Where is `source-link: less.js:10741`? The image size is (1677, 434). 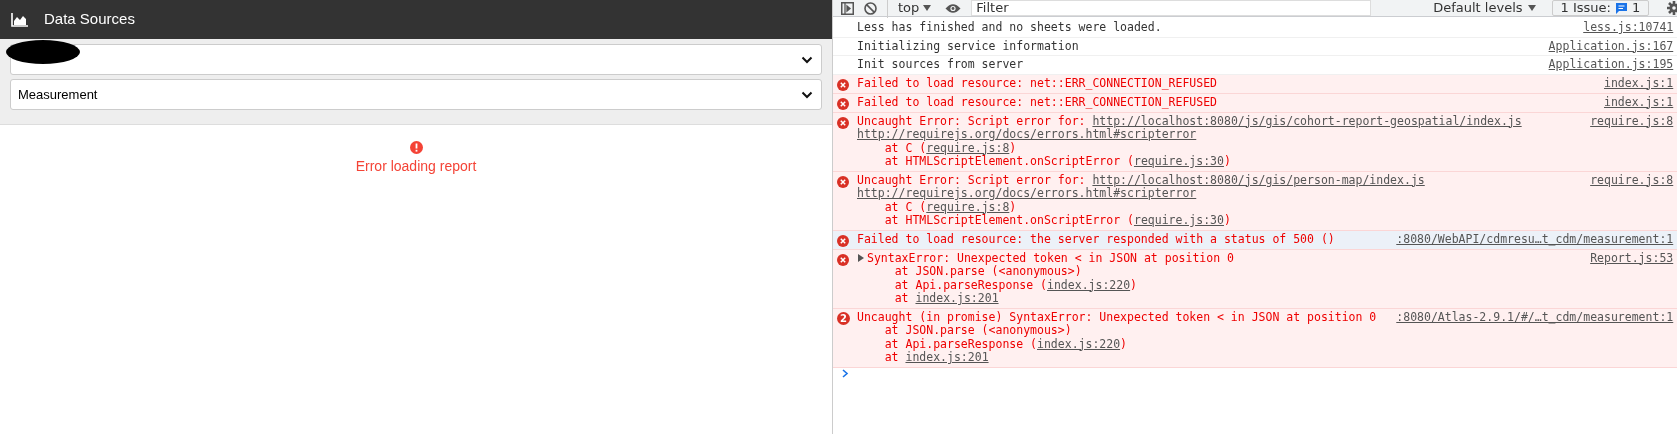 source-link: less.js:10741 is located at coordinates (1628, 28).